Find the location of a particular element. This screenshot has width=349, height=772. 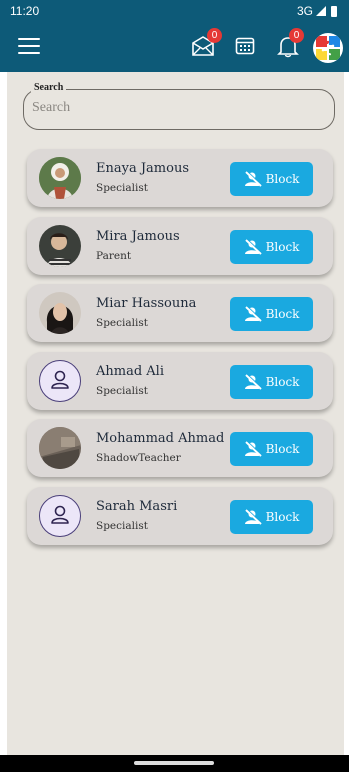

user-card: Mohammad Ahmad ShadowTeacher Block is located at coordinates (180, 448).